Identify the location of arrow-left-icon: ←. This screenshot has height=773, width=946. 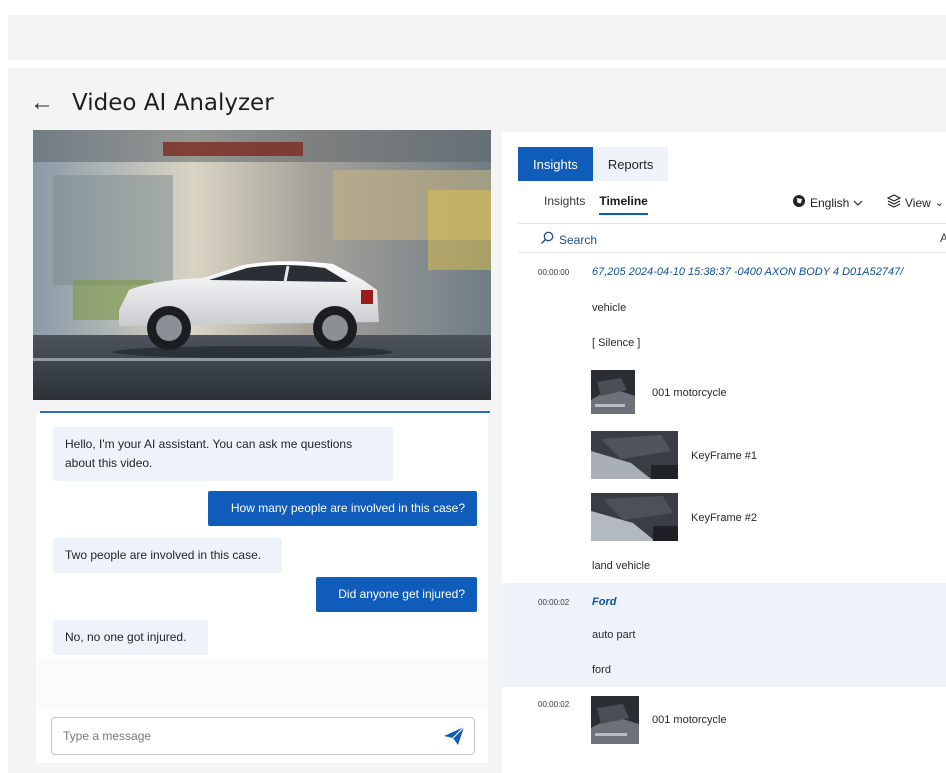
(42, 103).